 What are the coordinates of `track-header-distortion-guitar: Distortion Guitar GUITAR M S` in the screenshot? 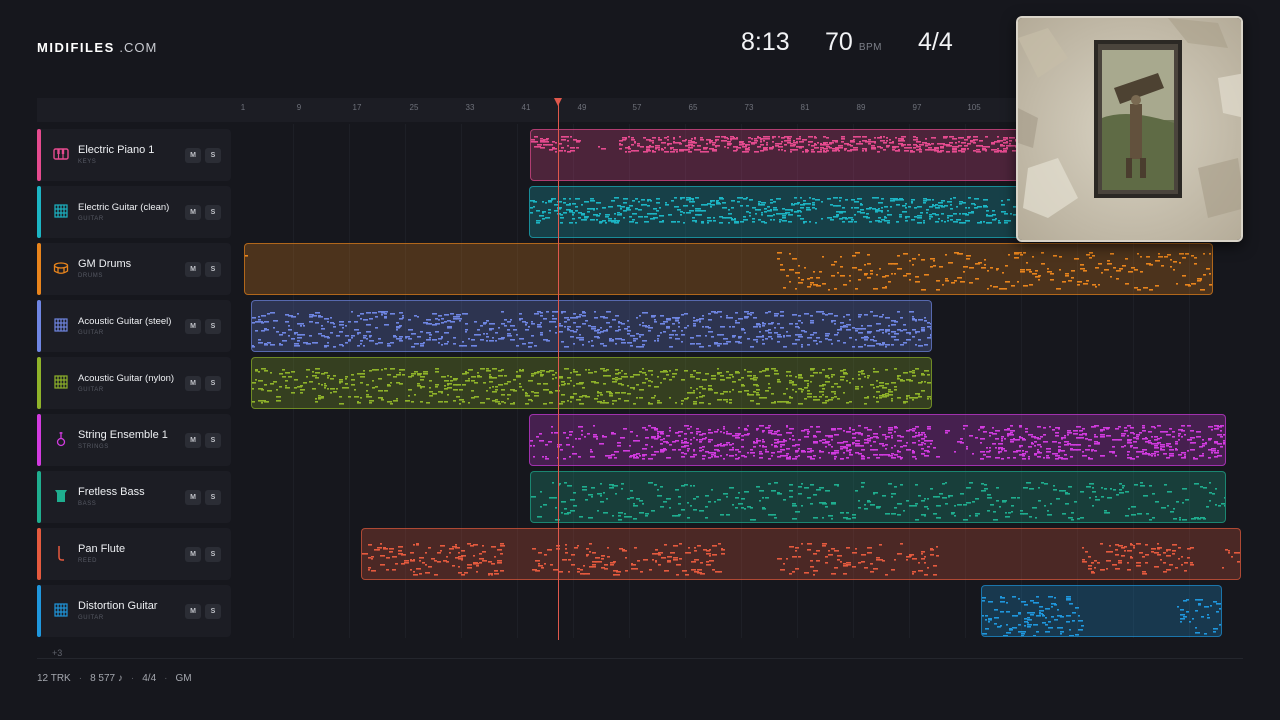 It's located at (134, 611).